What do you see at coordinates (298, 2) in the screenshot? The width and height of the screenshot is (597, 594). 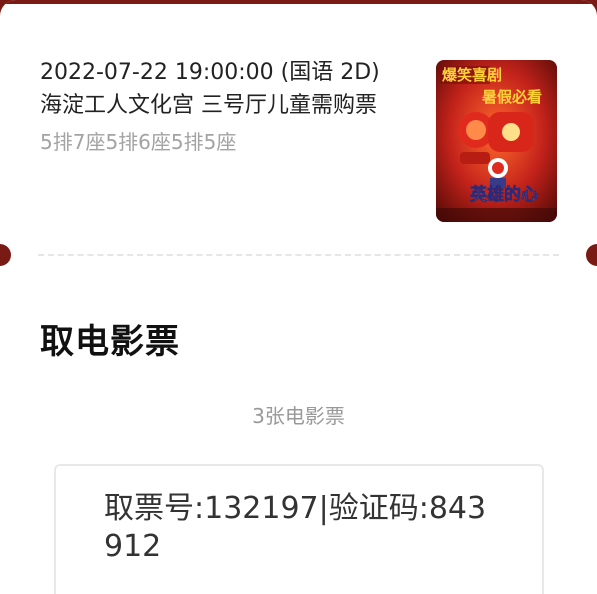 I see `top-edge-shade` at bounding box center [298, 2].